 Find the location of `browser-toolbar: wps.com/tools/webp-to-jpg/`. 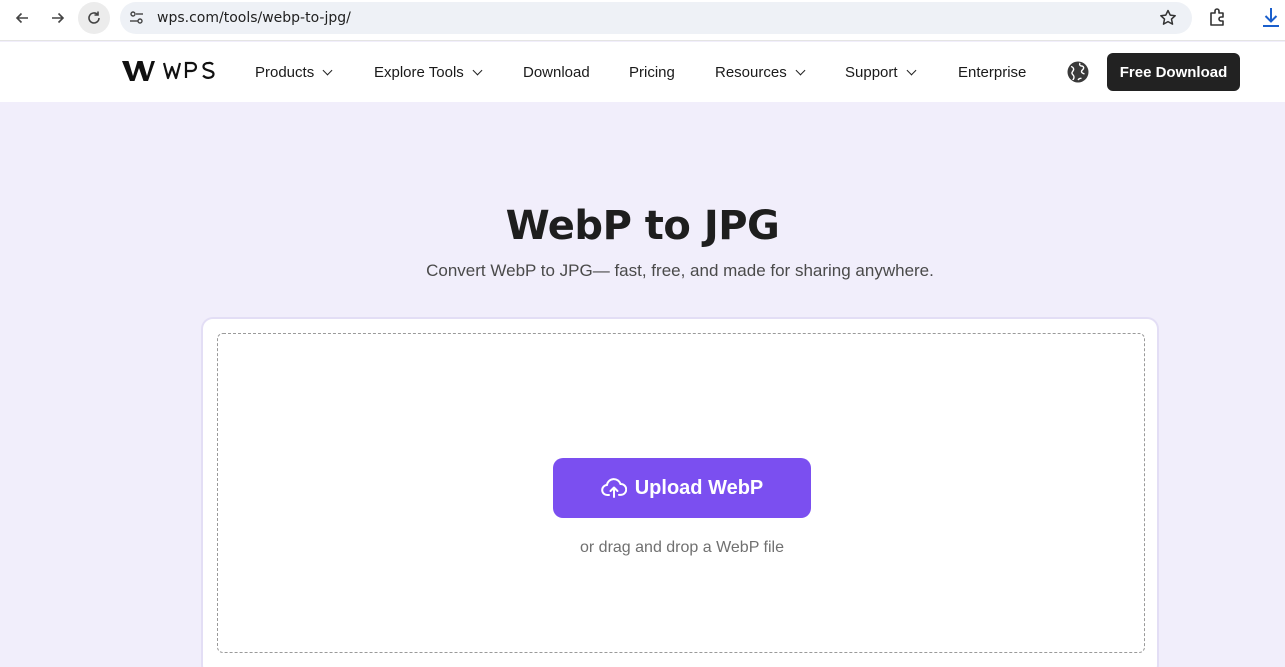

browser-toolbar: wps.com/tools/webp-to-jpg/ is located at coordinates (642, 20).